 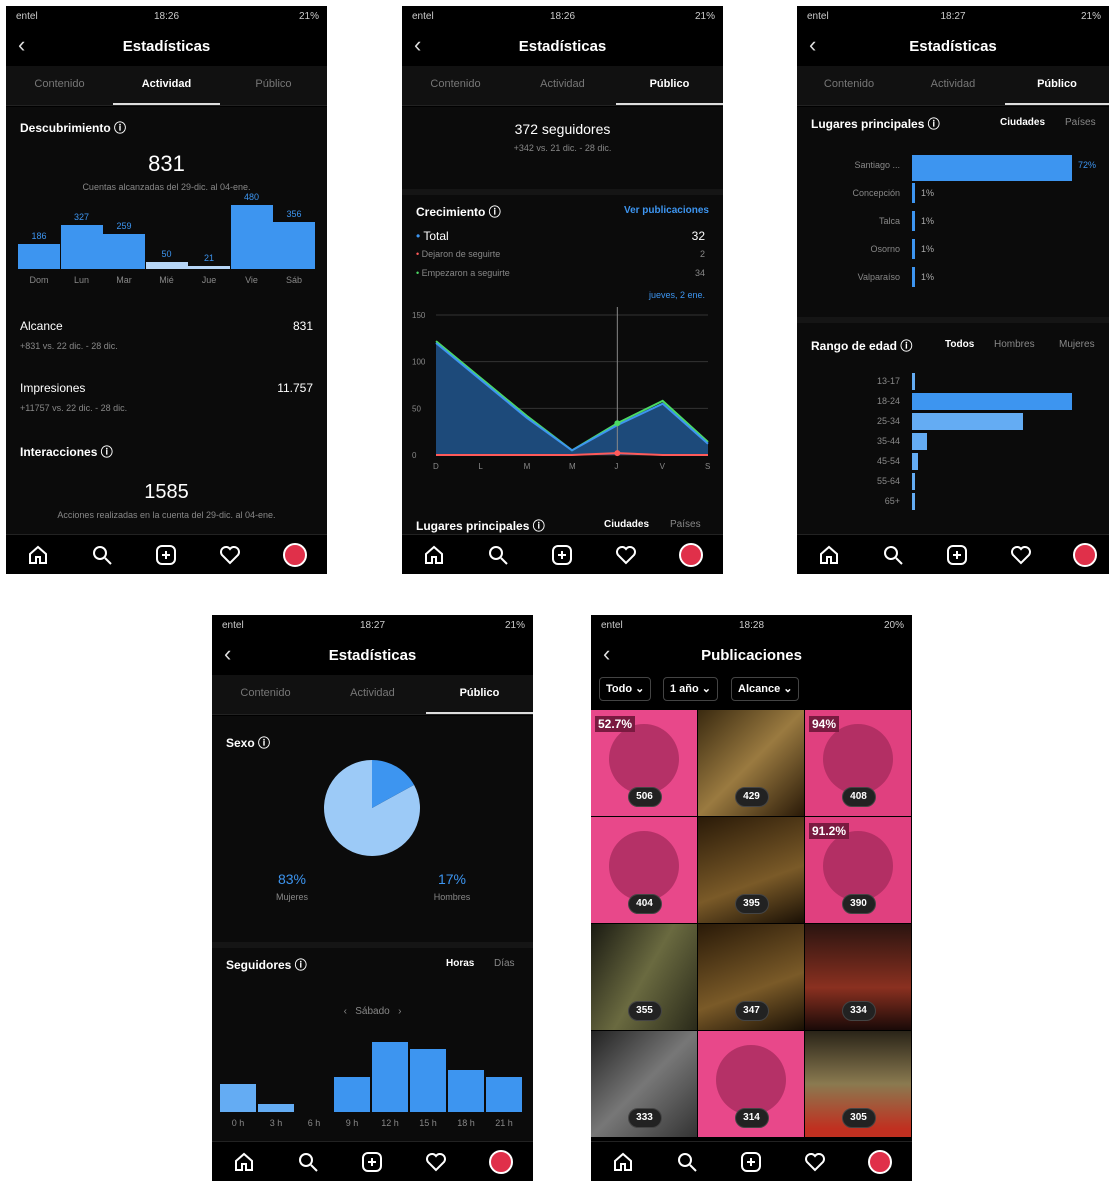 What do you see at coordinates (1077, 344) in the screenshot?
I see `age-mujeres-toggle: Mujeres` at bounding box center [1077, 344].